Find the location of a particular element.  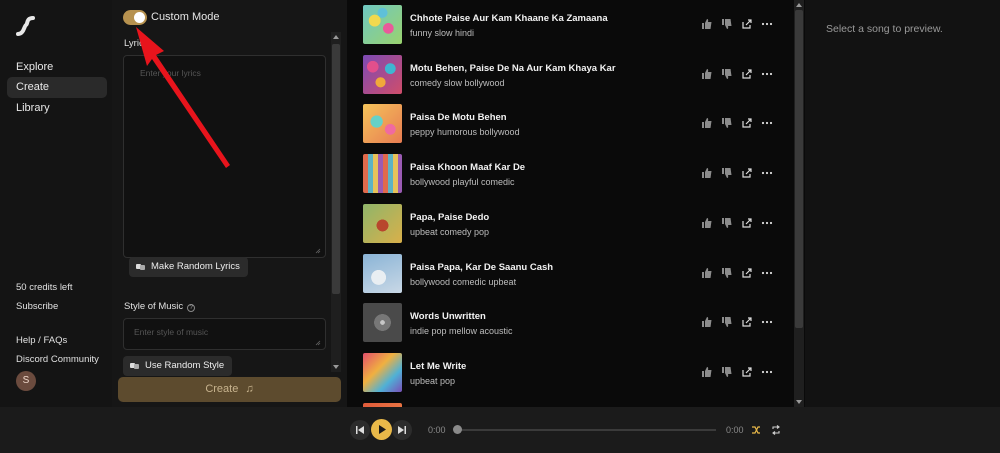

create-button: Create ♫ is located at coordinates (229, 389).